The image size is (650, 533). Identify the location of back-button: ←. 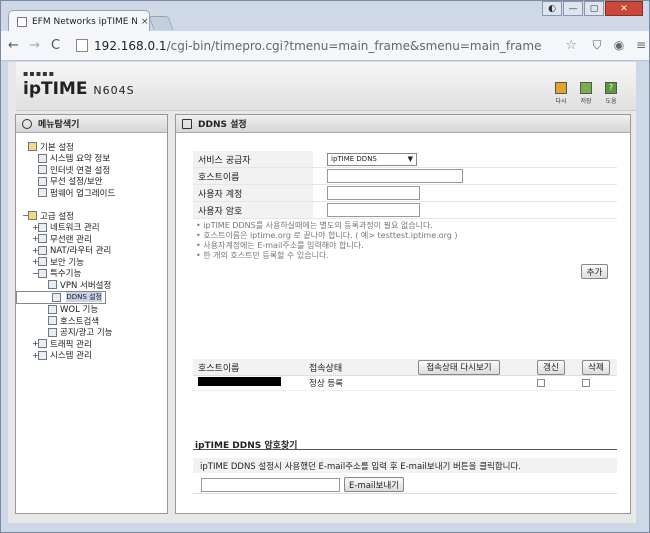
(13, 45).